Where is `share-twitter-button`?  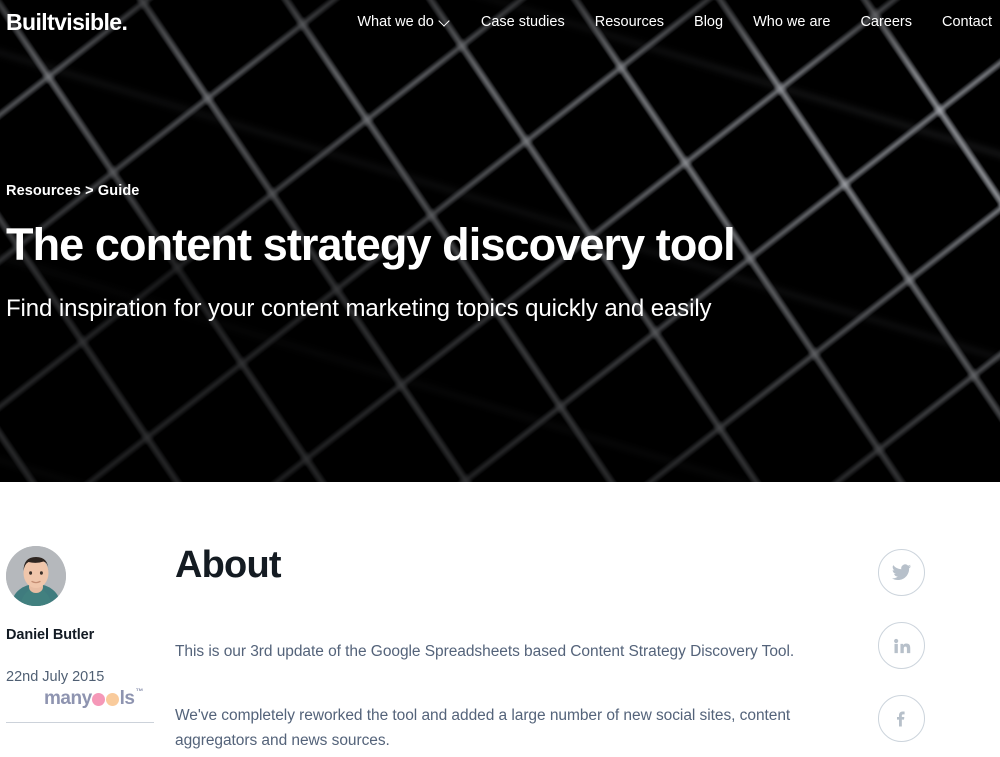
share-twitter-button is located at coordinates (901, 572).